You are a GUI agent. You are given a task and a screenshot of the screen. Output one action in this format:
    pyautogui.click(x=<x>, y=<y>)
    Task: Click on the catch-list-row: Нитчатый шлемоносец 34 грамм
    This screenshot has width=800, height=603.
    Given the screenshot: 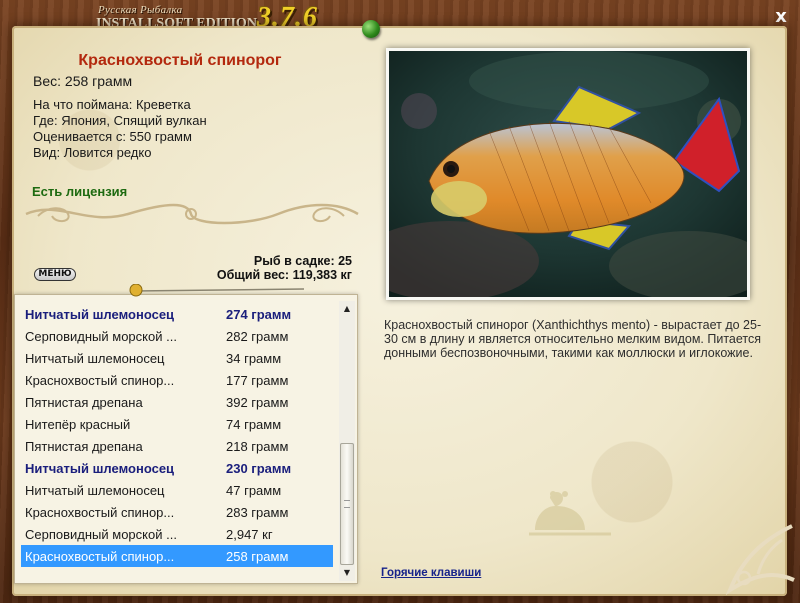 What is the action you would take?
    pyautogui.click(x=177, y=358)
    